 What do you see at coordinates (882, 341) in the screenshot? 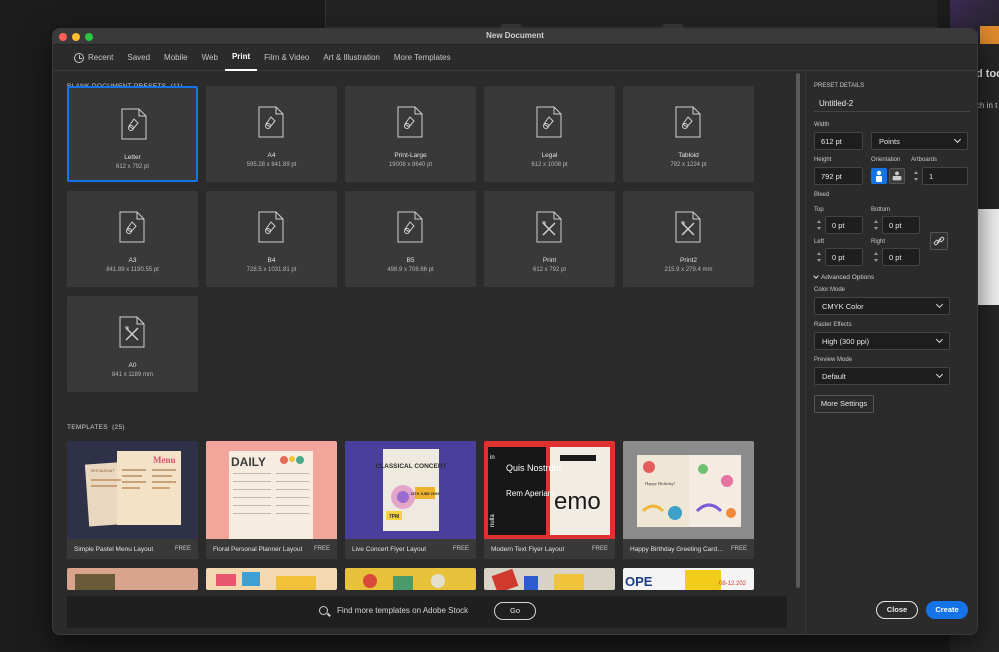
I see `raster-effects-select: High (300 ppi)` at bounding box center [882, 341].